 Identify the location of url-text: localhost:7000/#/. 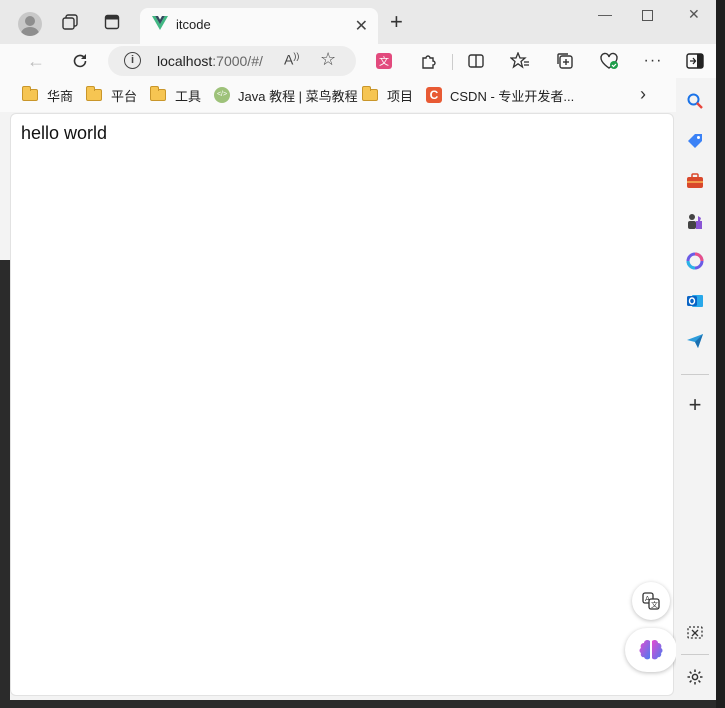
(210, 61).